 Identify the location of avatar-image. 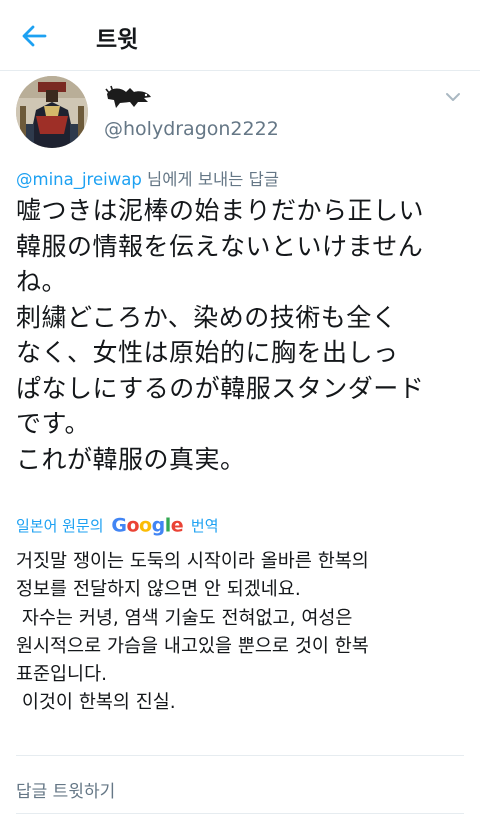
(52, 112).